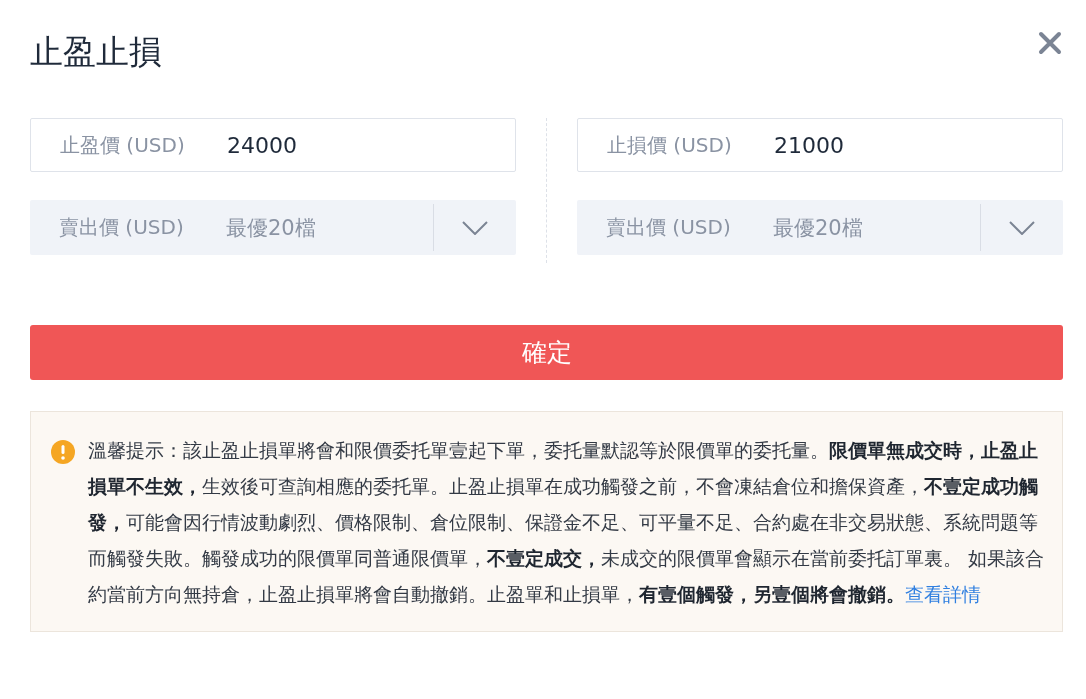 This screenshot has height=699, width=1086. Describe the element at coordinates (63, 452) in the screenshot. I see `warning-icon` at that location.